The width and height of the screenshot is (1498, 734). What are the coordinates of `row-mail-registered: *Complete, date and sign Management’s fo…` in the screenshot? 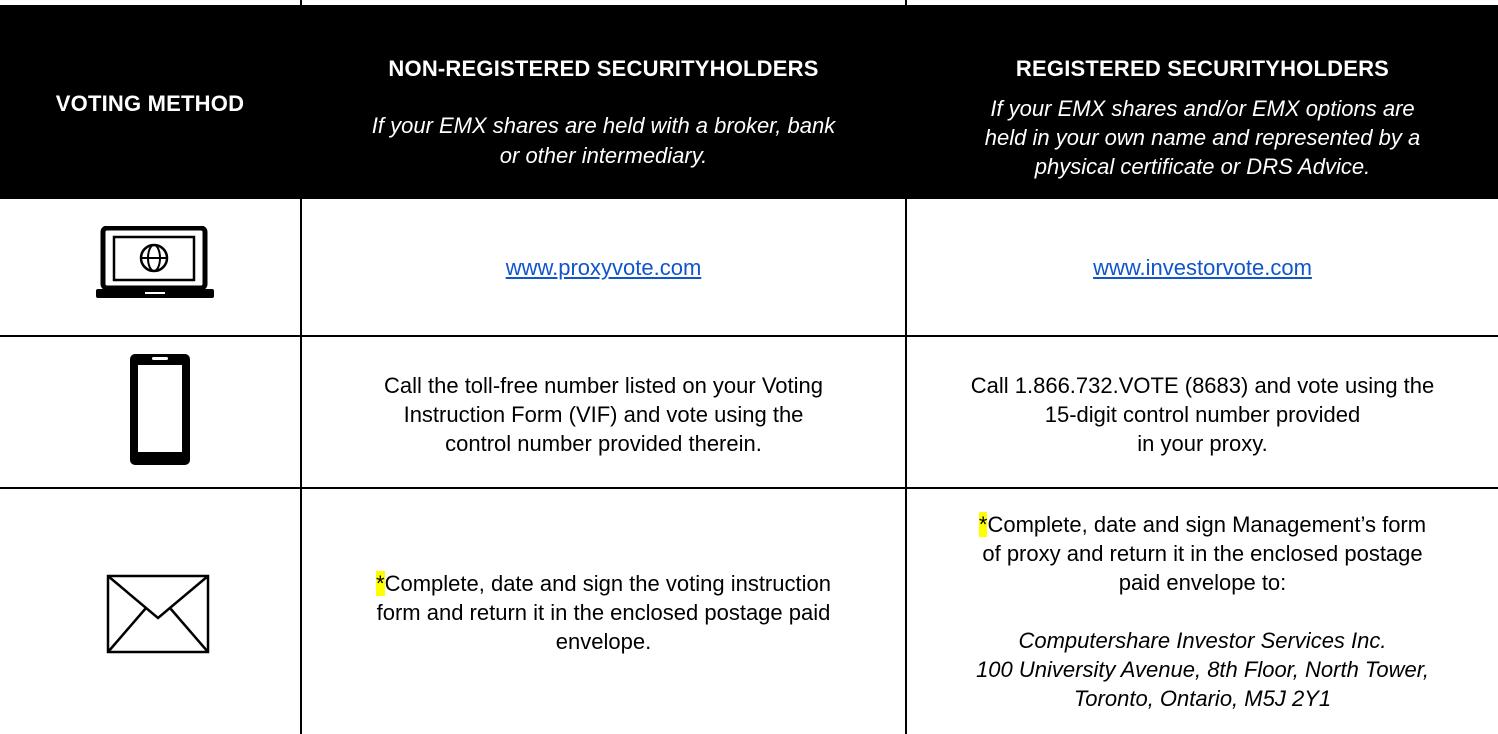 It's located at (1202, 611).